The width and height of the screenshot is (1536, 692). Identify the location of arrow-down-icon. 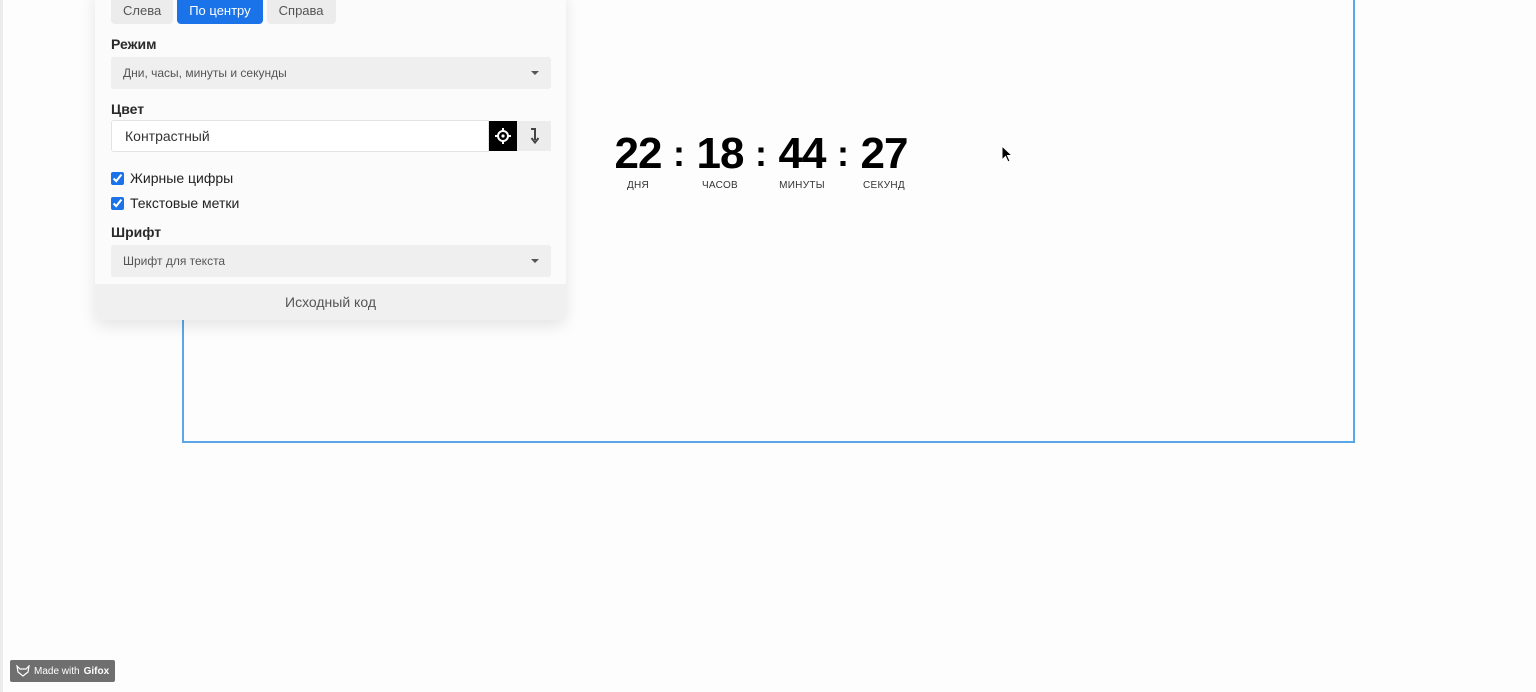
(534, 136).